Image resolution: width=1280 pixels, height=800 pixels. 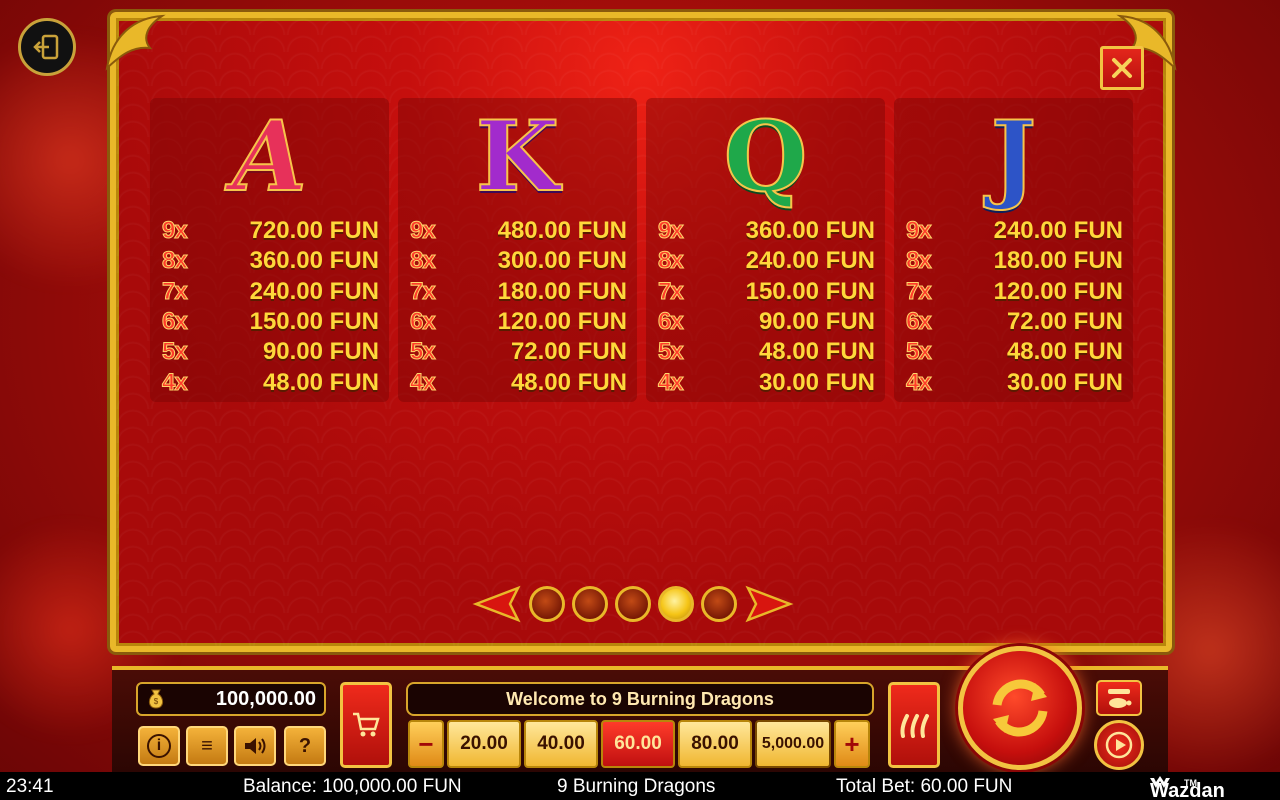 I want to click on message-bar: Welcome to 9 Burning Dragons, so click(x=640, y=699).